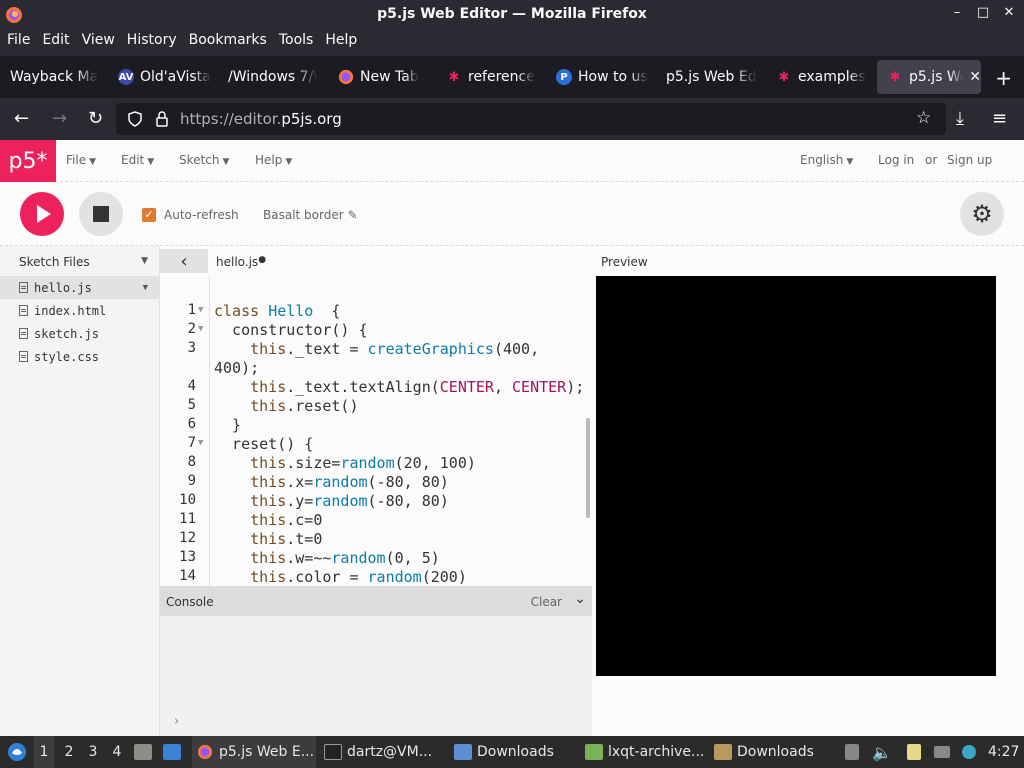 The image size is (1024, 768). What do you see at coordinates (201, 215) in the screenshot?
I see `auto-refresh-label: Auto-refresh` at bounding box center [201, 215].